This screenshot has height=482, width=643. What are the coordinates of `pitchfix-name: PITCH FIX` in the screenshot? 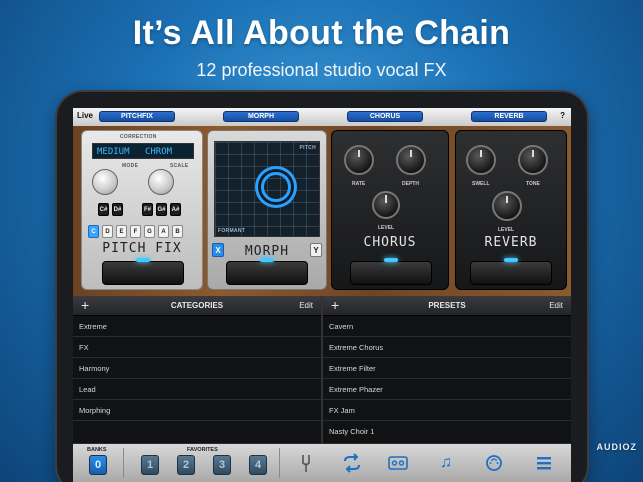 It's located at (142, 248).